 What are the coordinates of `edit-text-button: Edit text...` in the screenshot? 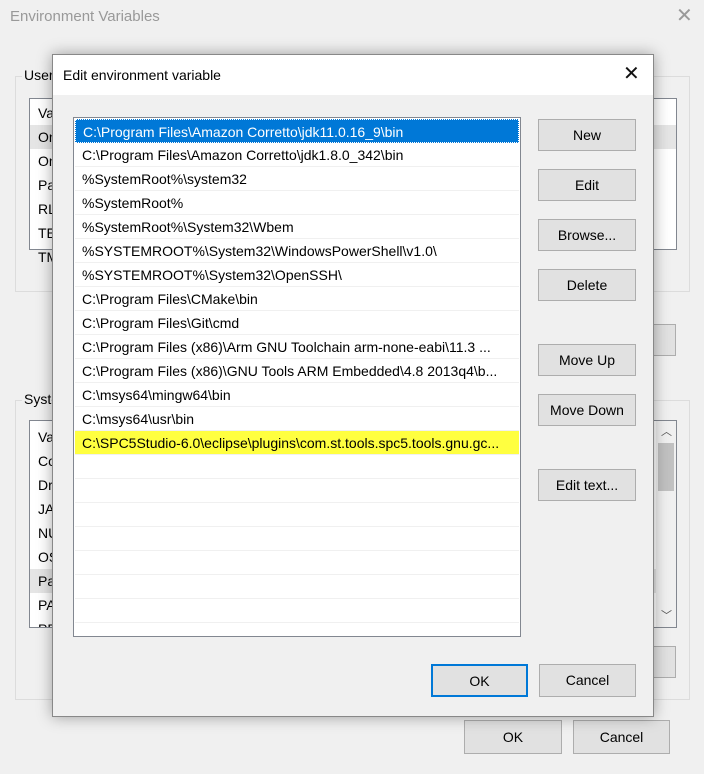 It's located at (587, 485).